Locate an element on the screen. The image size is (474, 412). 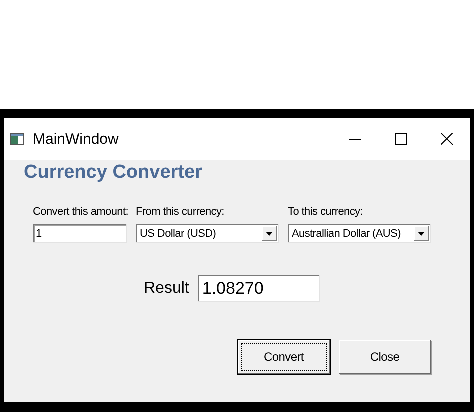
app-heading: Currency Converter is located at coordinates (114, 173).